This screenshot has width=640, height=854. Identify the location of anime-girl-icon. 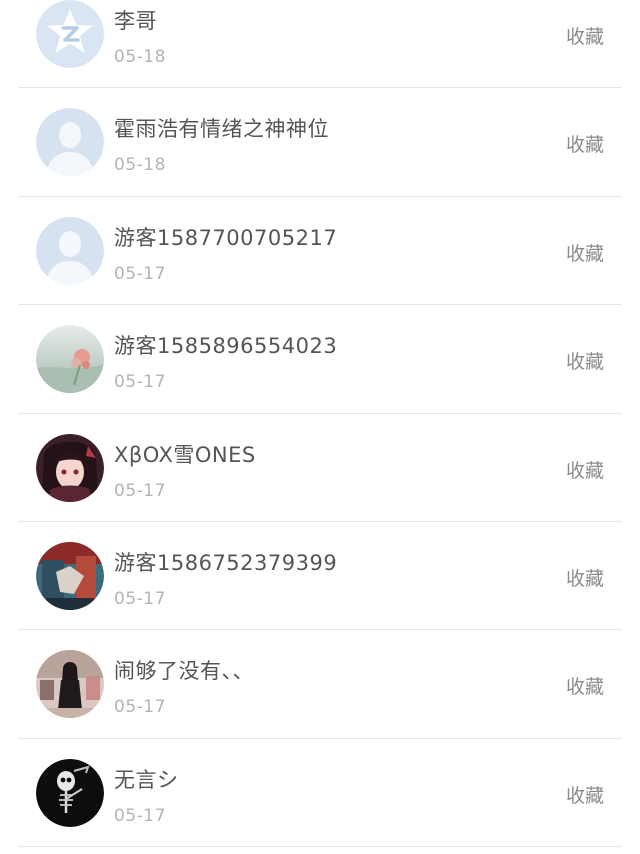
(70, 467).